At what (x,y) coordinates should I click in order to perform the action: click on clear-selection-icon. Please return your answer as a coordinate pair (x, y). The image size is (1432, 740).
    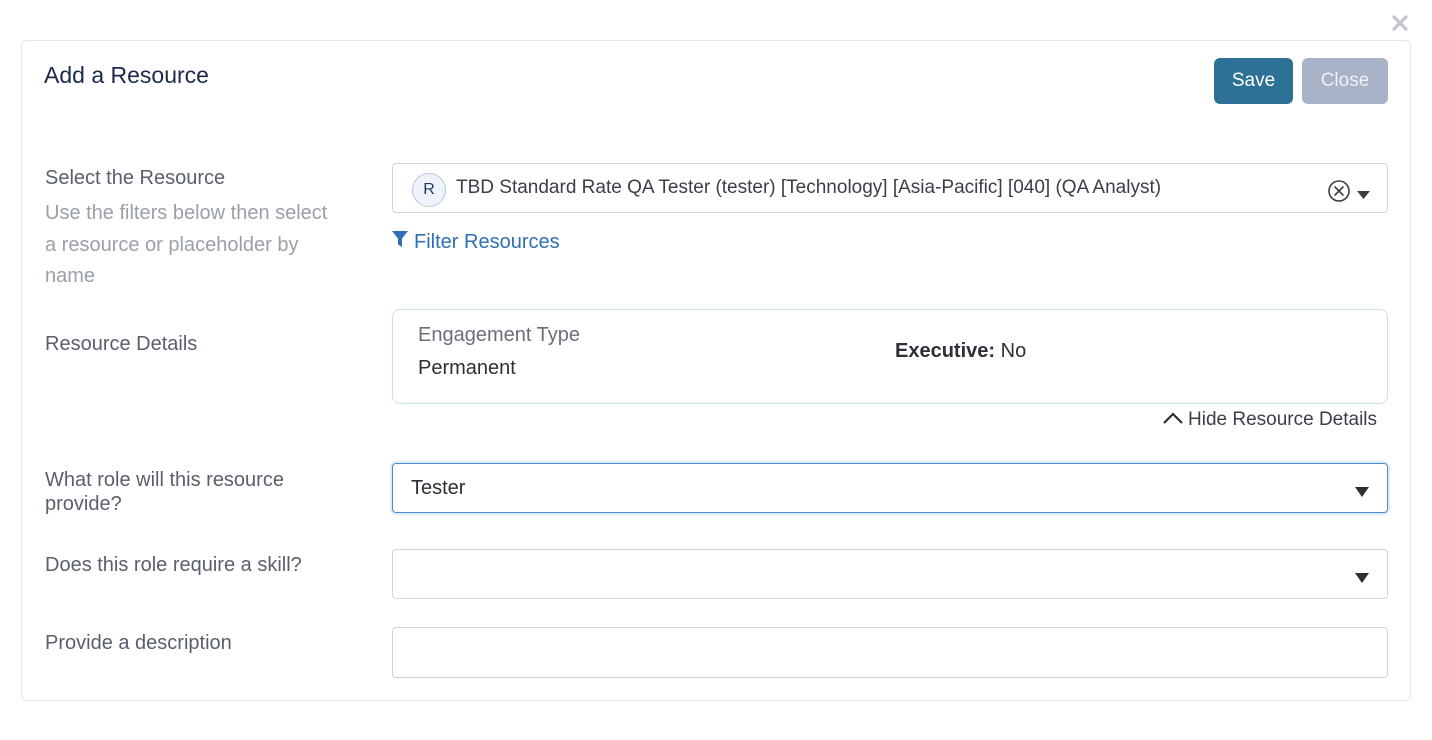
    Looking at the image, I should click on (1339, 191).